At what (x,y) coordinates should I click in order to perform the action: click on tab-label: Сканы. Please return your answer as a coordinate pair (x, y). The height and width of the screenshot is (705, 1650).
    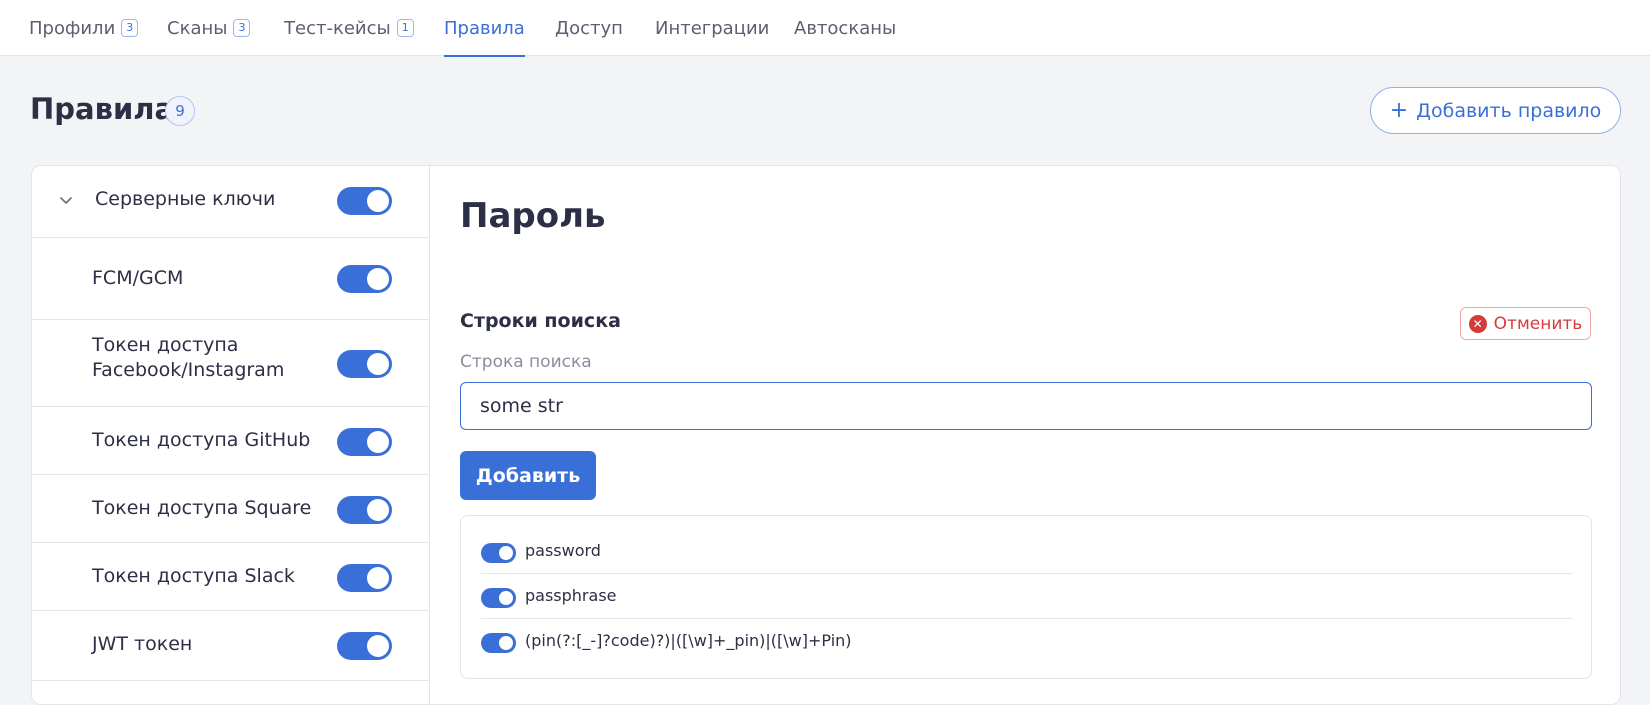
    Looking at the image, I should click on (197, 28).